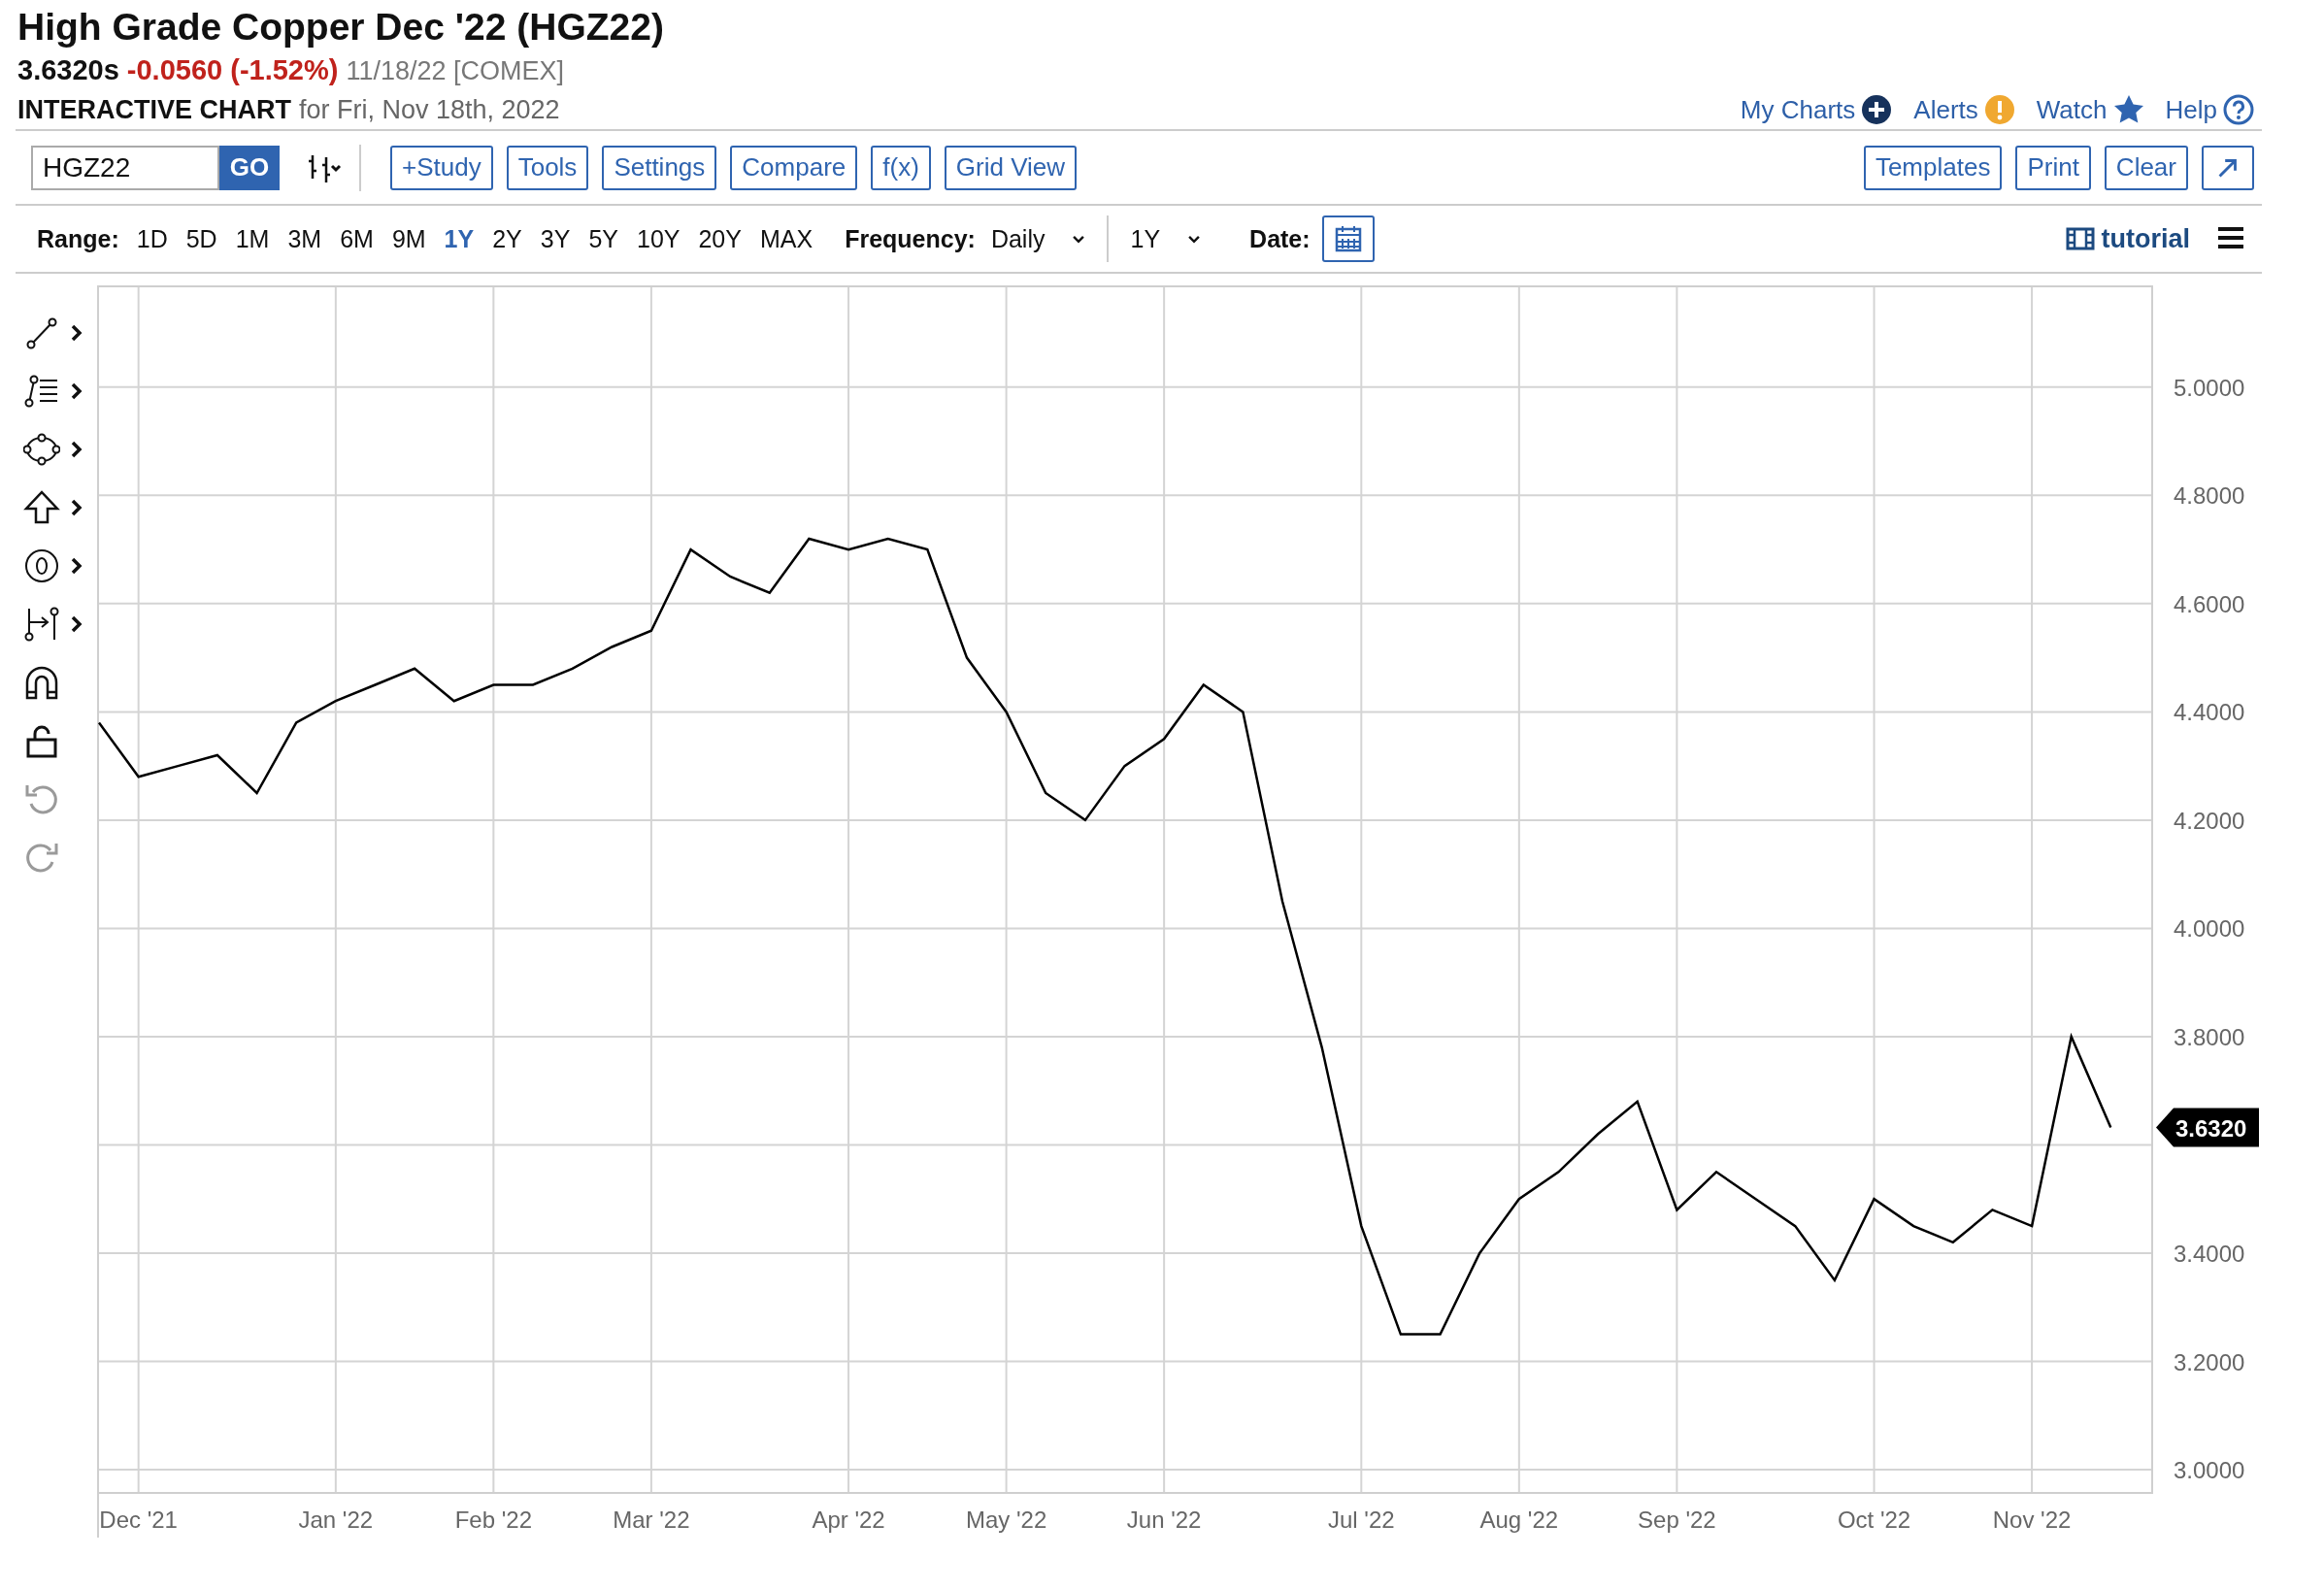  Describe the element at coordinates (659, 167) in the screenshot. I see `toolbar-button: Settings` at that location.